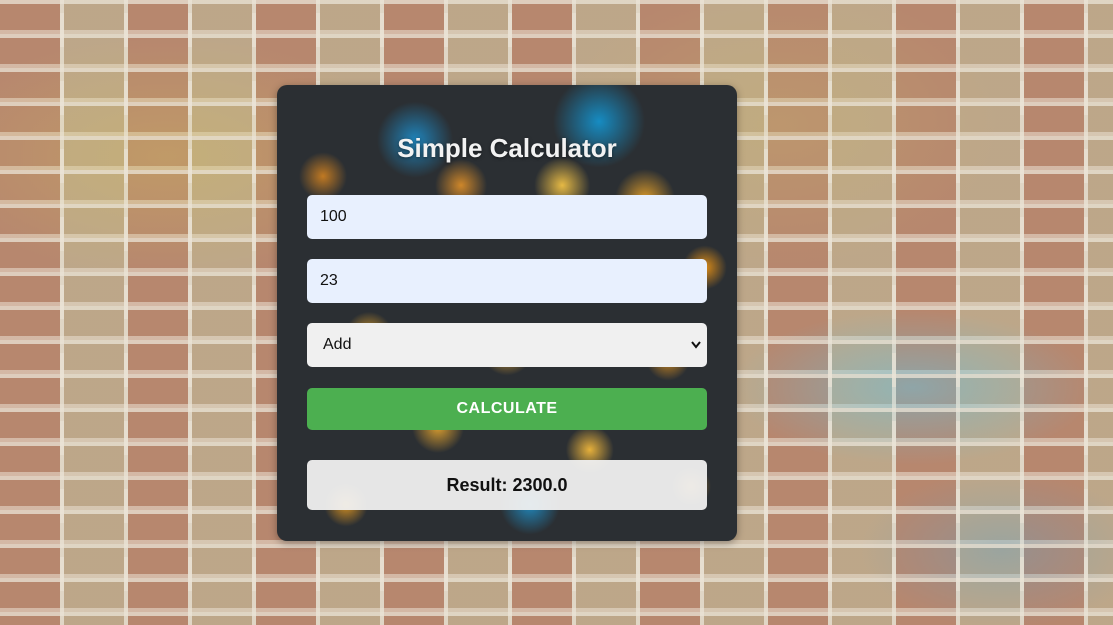 Image resolution: width=1113 pixels, height=625 pixels. What do you see at coordinates (507, 409) in the screenshot?
I see `calculate-button: CALCULATE` at bounding box center [507, 409].